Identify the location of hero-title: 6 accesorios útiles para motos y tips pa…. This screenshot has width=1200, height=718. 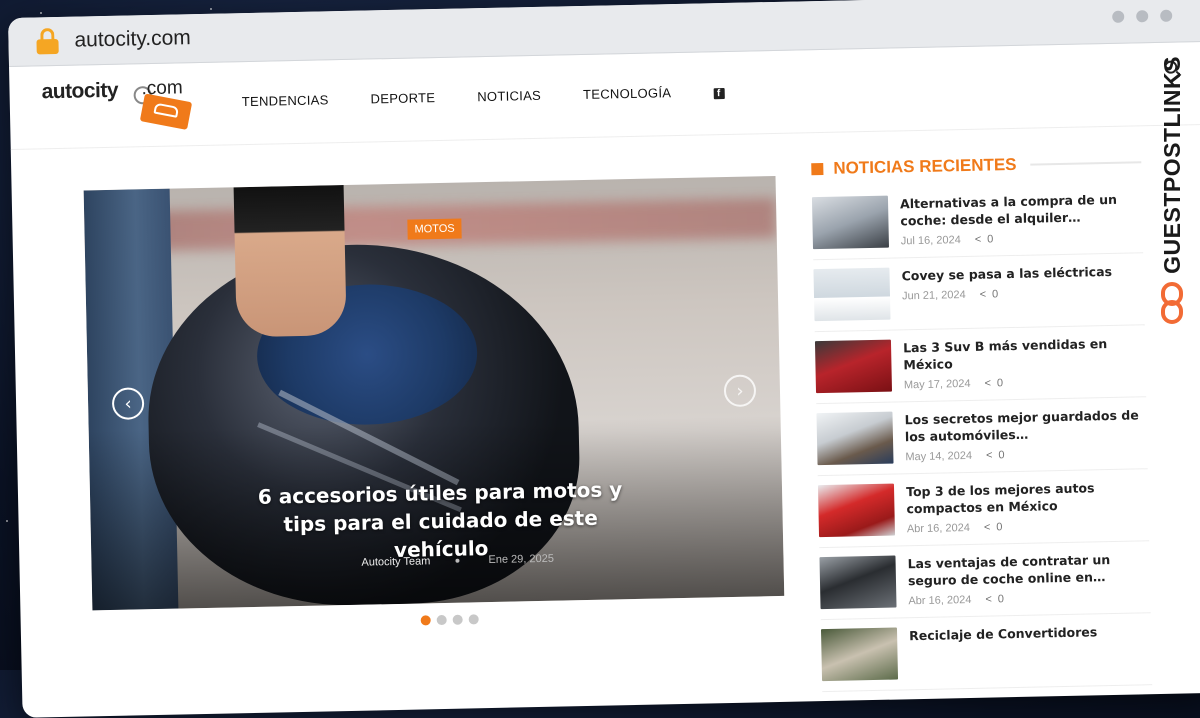
(441, 521).